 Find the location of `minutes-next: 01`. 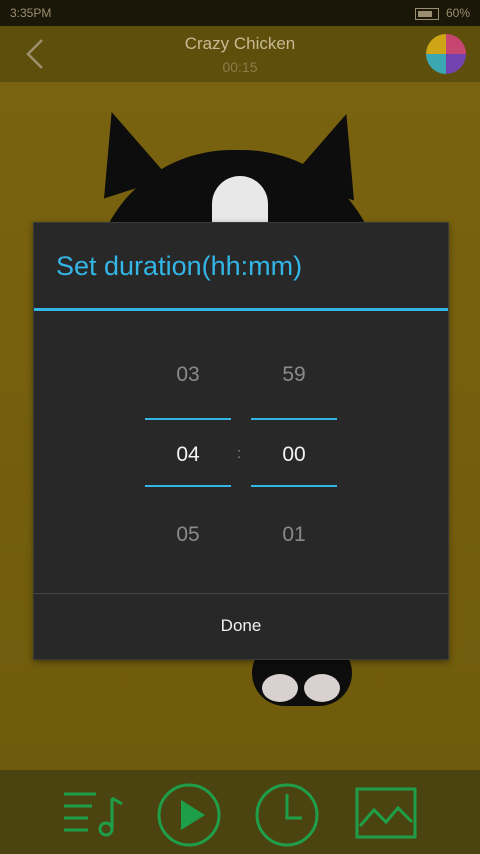

minutes-next: 01 is located at coordinates (294, 535).